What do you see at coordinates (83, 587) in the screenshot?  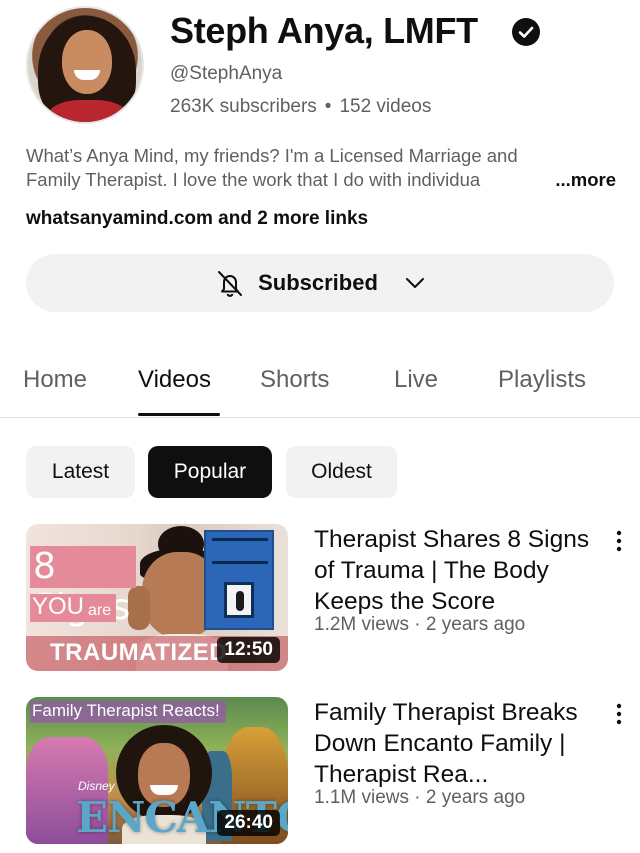 I see `thumbnail-caption: 8 Signs` at bounding box center [83, 587].